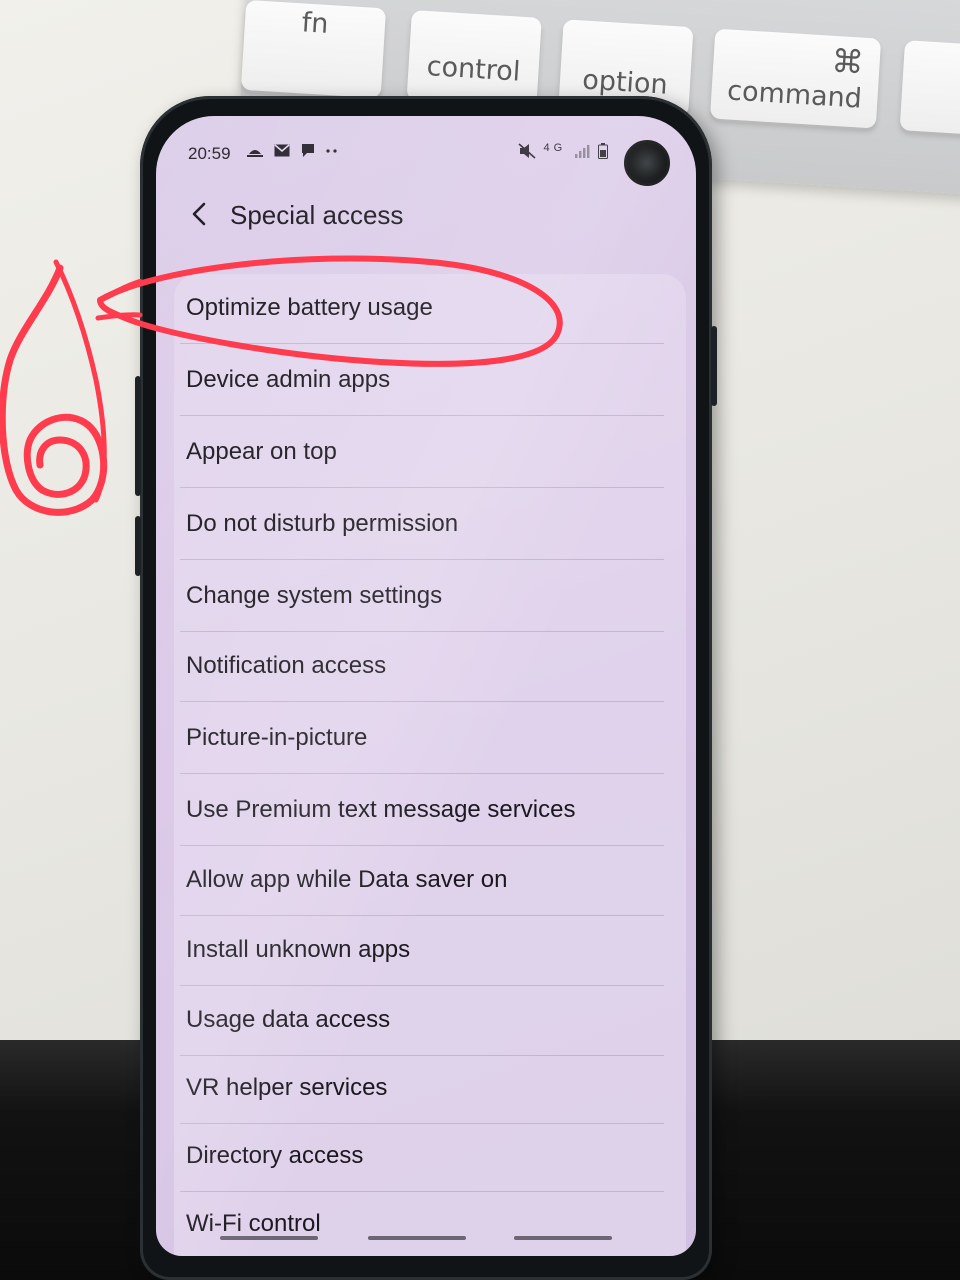 The width and height of the screenshot is (960, 1280). Describe the element at coordinates (424, 667) in the screenshot. I see `list-item-notification-access: Notification access` at that location.